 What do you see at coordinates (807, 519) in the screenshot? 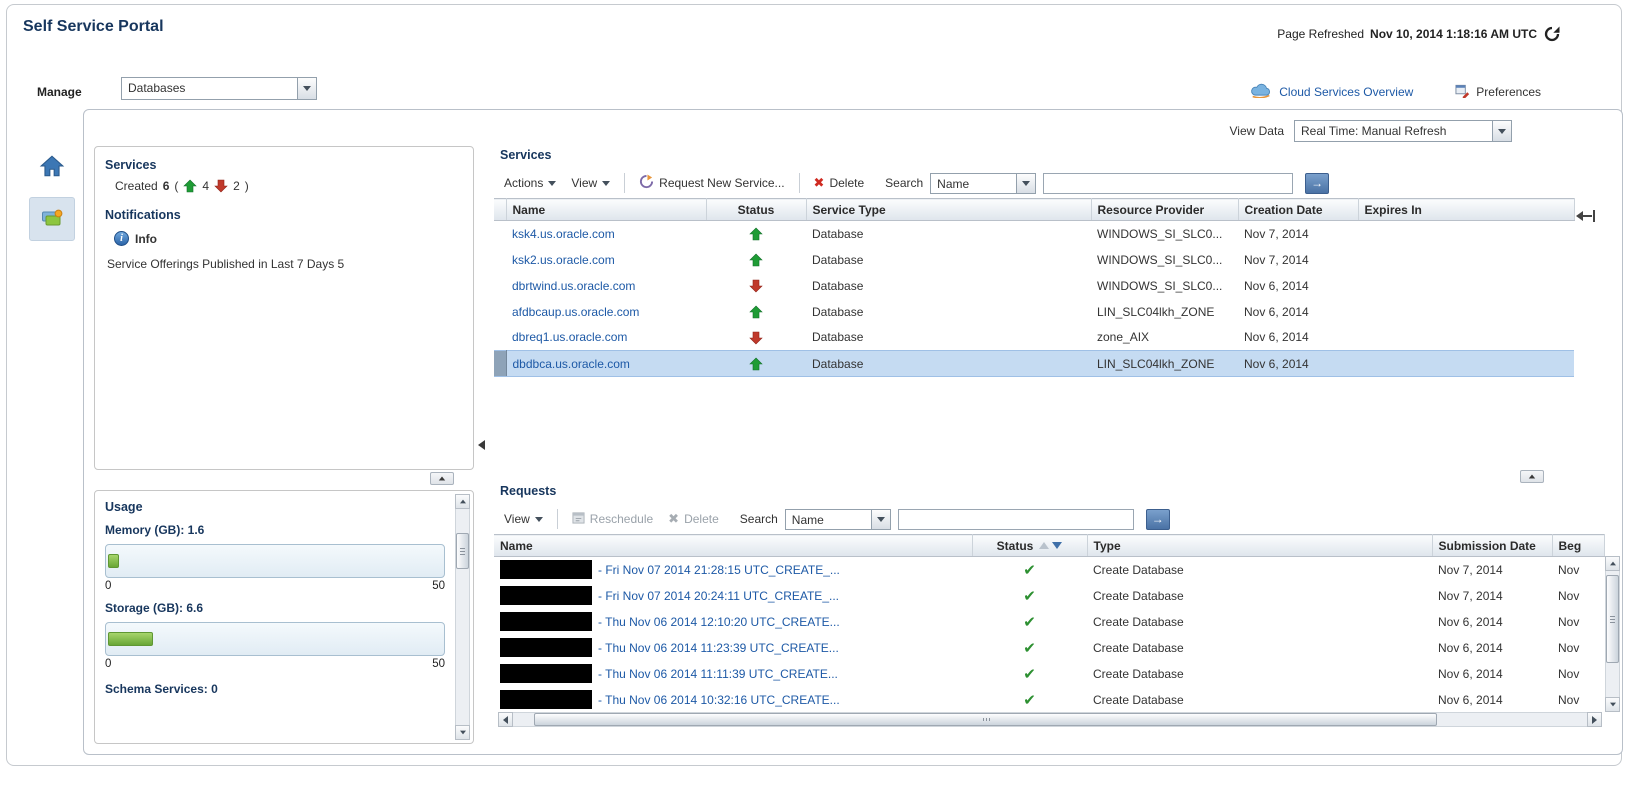
I see `requests-search-category-value: Name` at bounding box center [807, 519].